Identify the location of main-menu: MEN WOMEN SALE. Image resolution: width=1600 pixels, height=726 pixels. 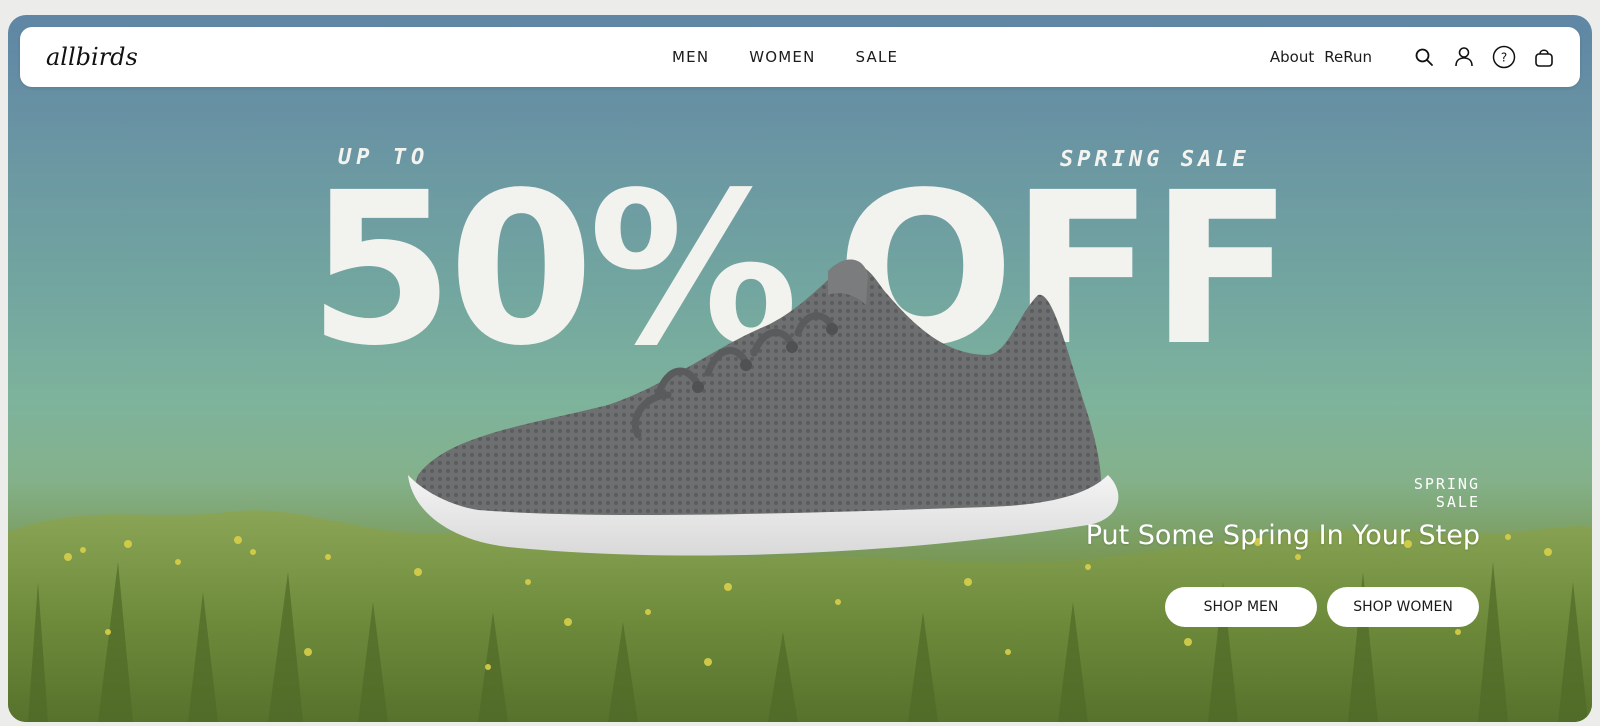
(785, 57).